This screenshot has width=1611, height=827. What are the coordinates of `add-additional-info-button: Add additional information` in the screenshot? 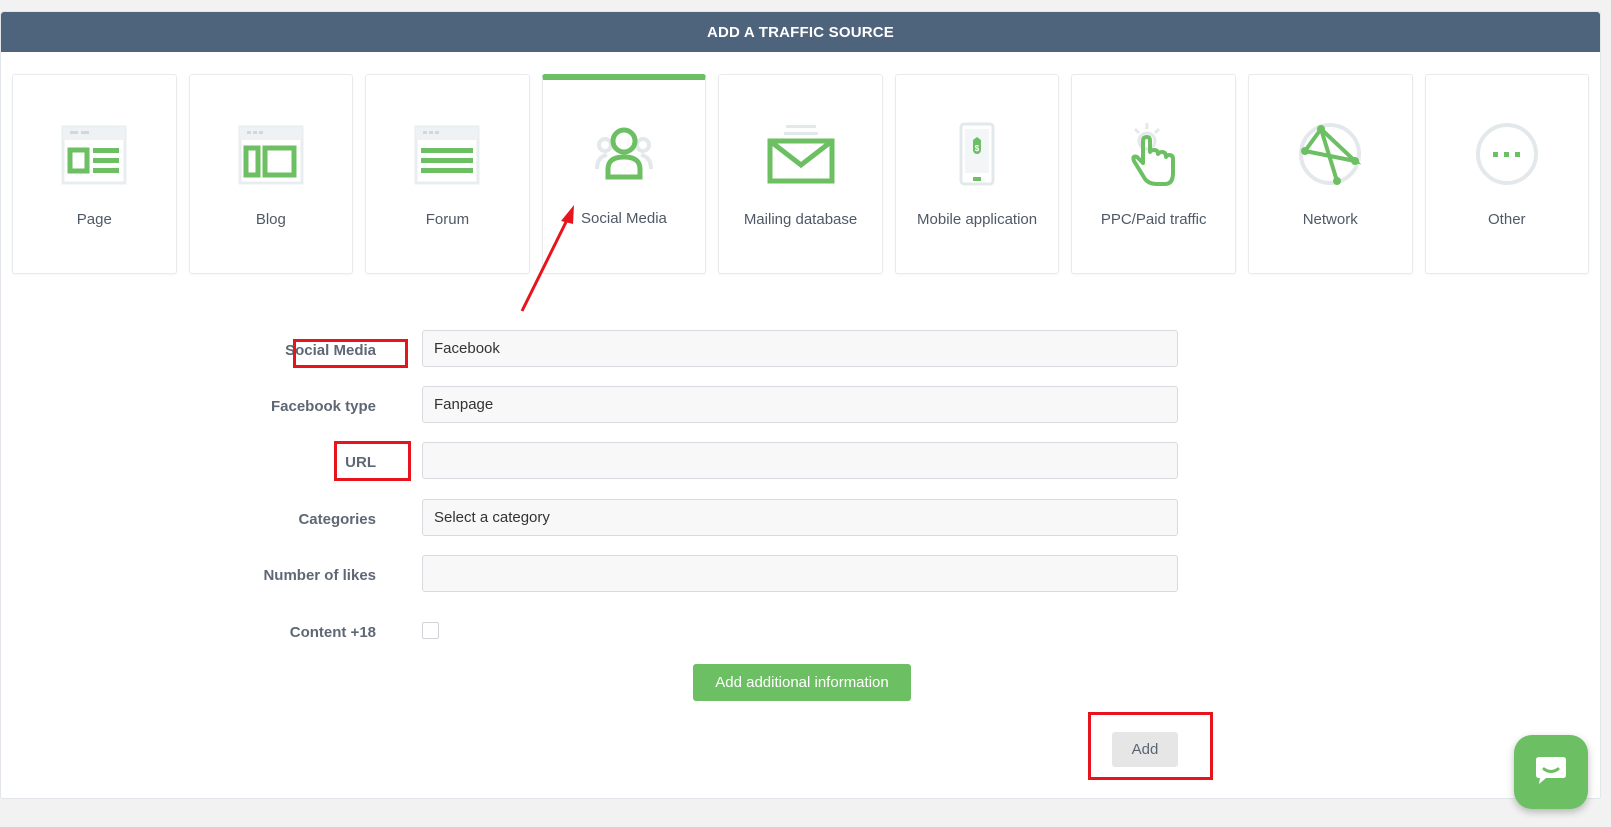 It's located at (802, 682).